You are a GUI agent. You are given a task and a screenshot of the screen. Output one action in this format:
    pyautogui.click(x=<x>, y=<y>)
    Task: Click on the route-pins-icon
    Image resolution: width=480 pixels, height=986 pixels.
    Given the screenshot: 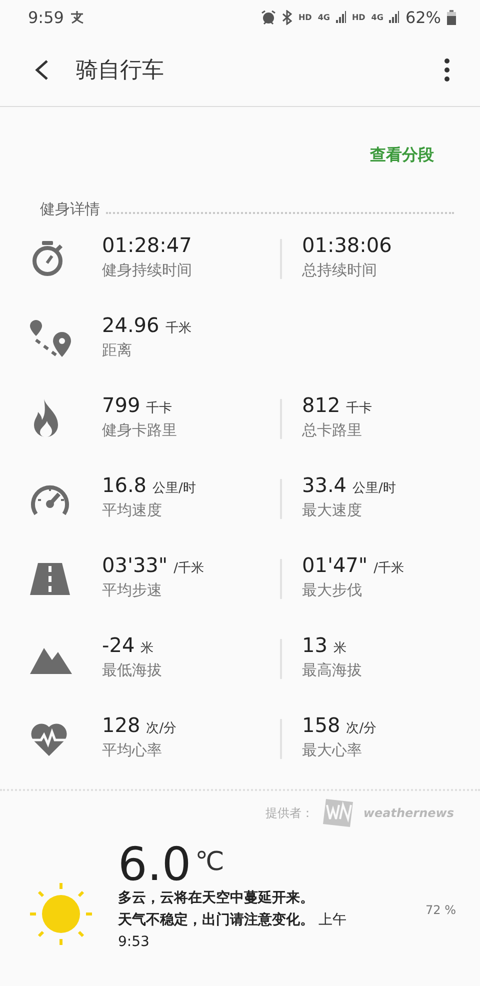 What is the action you would take?
    pyautogui.click(x=51, y=339)
    